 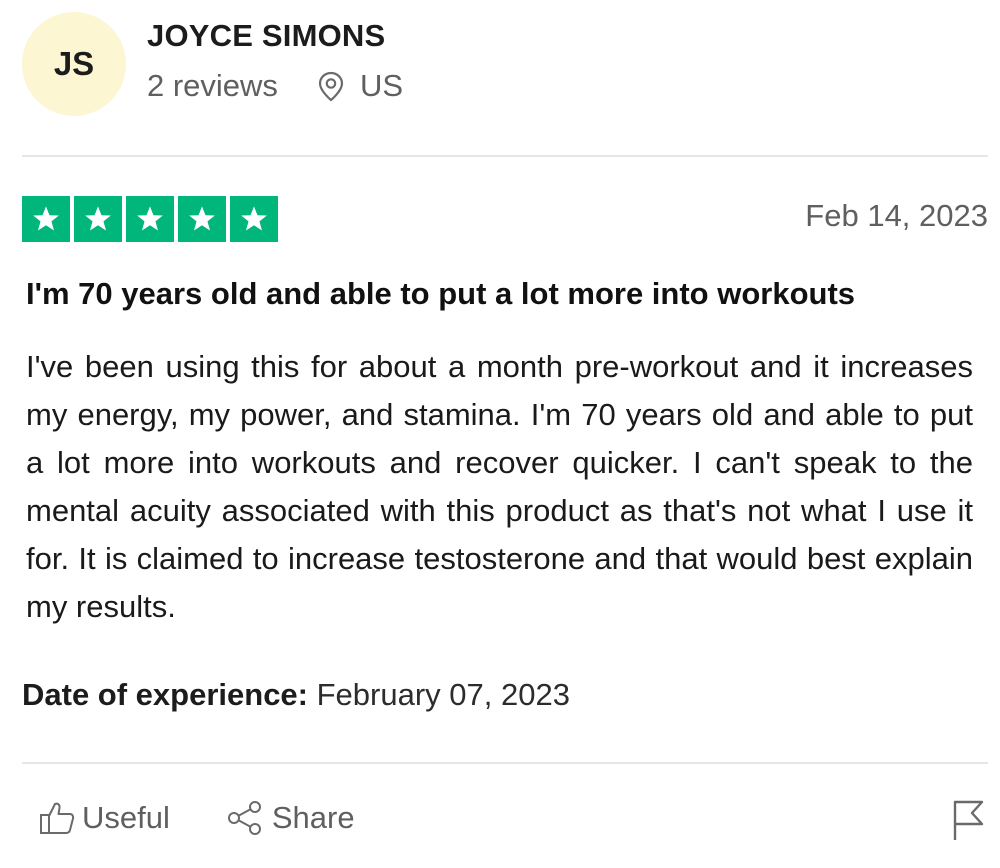 I want to click on share-button: Share, so click(x=290, y=818).